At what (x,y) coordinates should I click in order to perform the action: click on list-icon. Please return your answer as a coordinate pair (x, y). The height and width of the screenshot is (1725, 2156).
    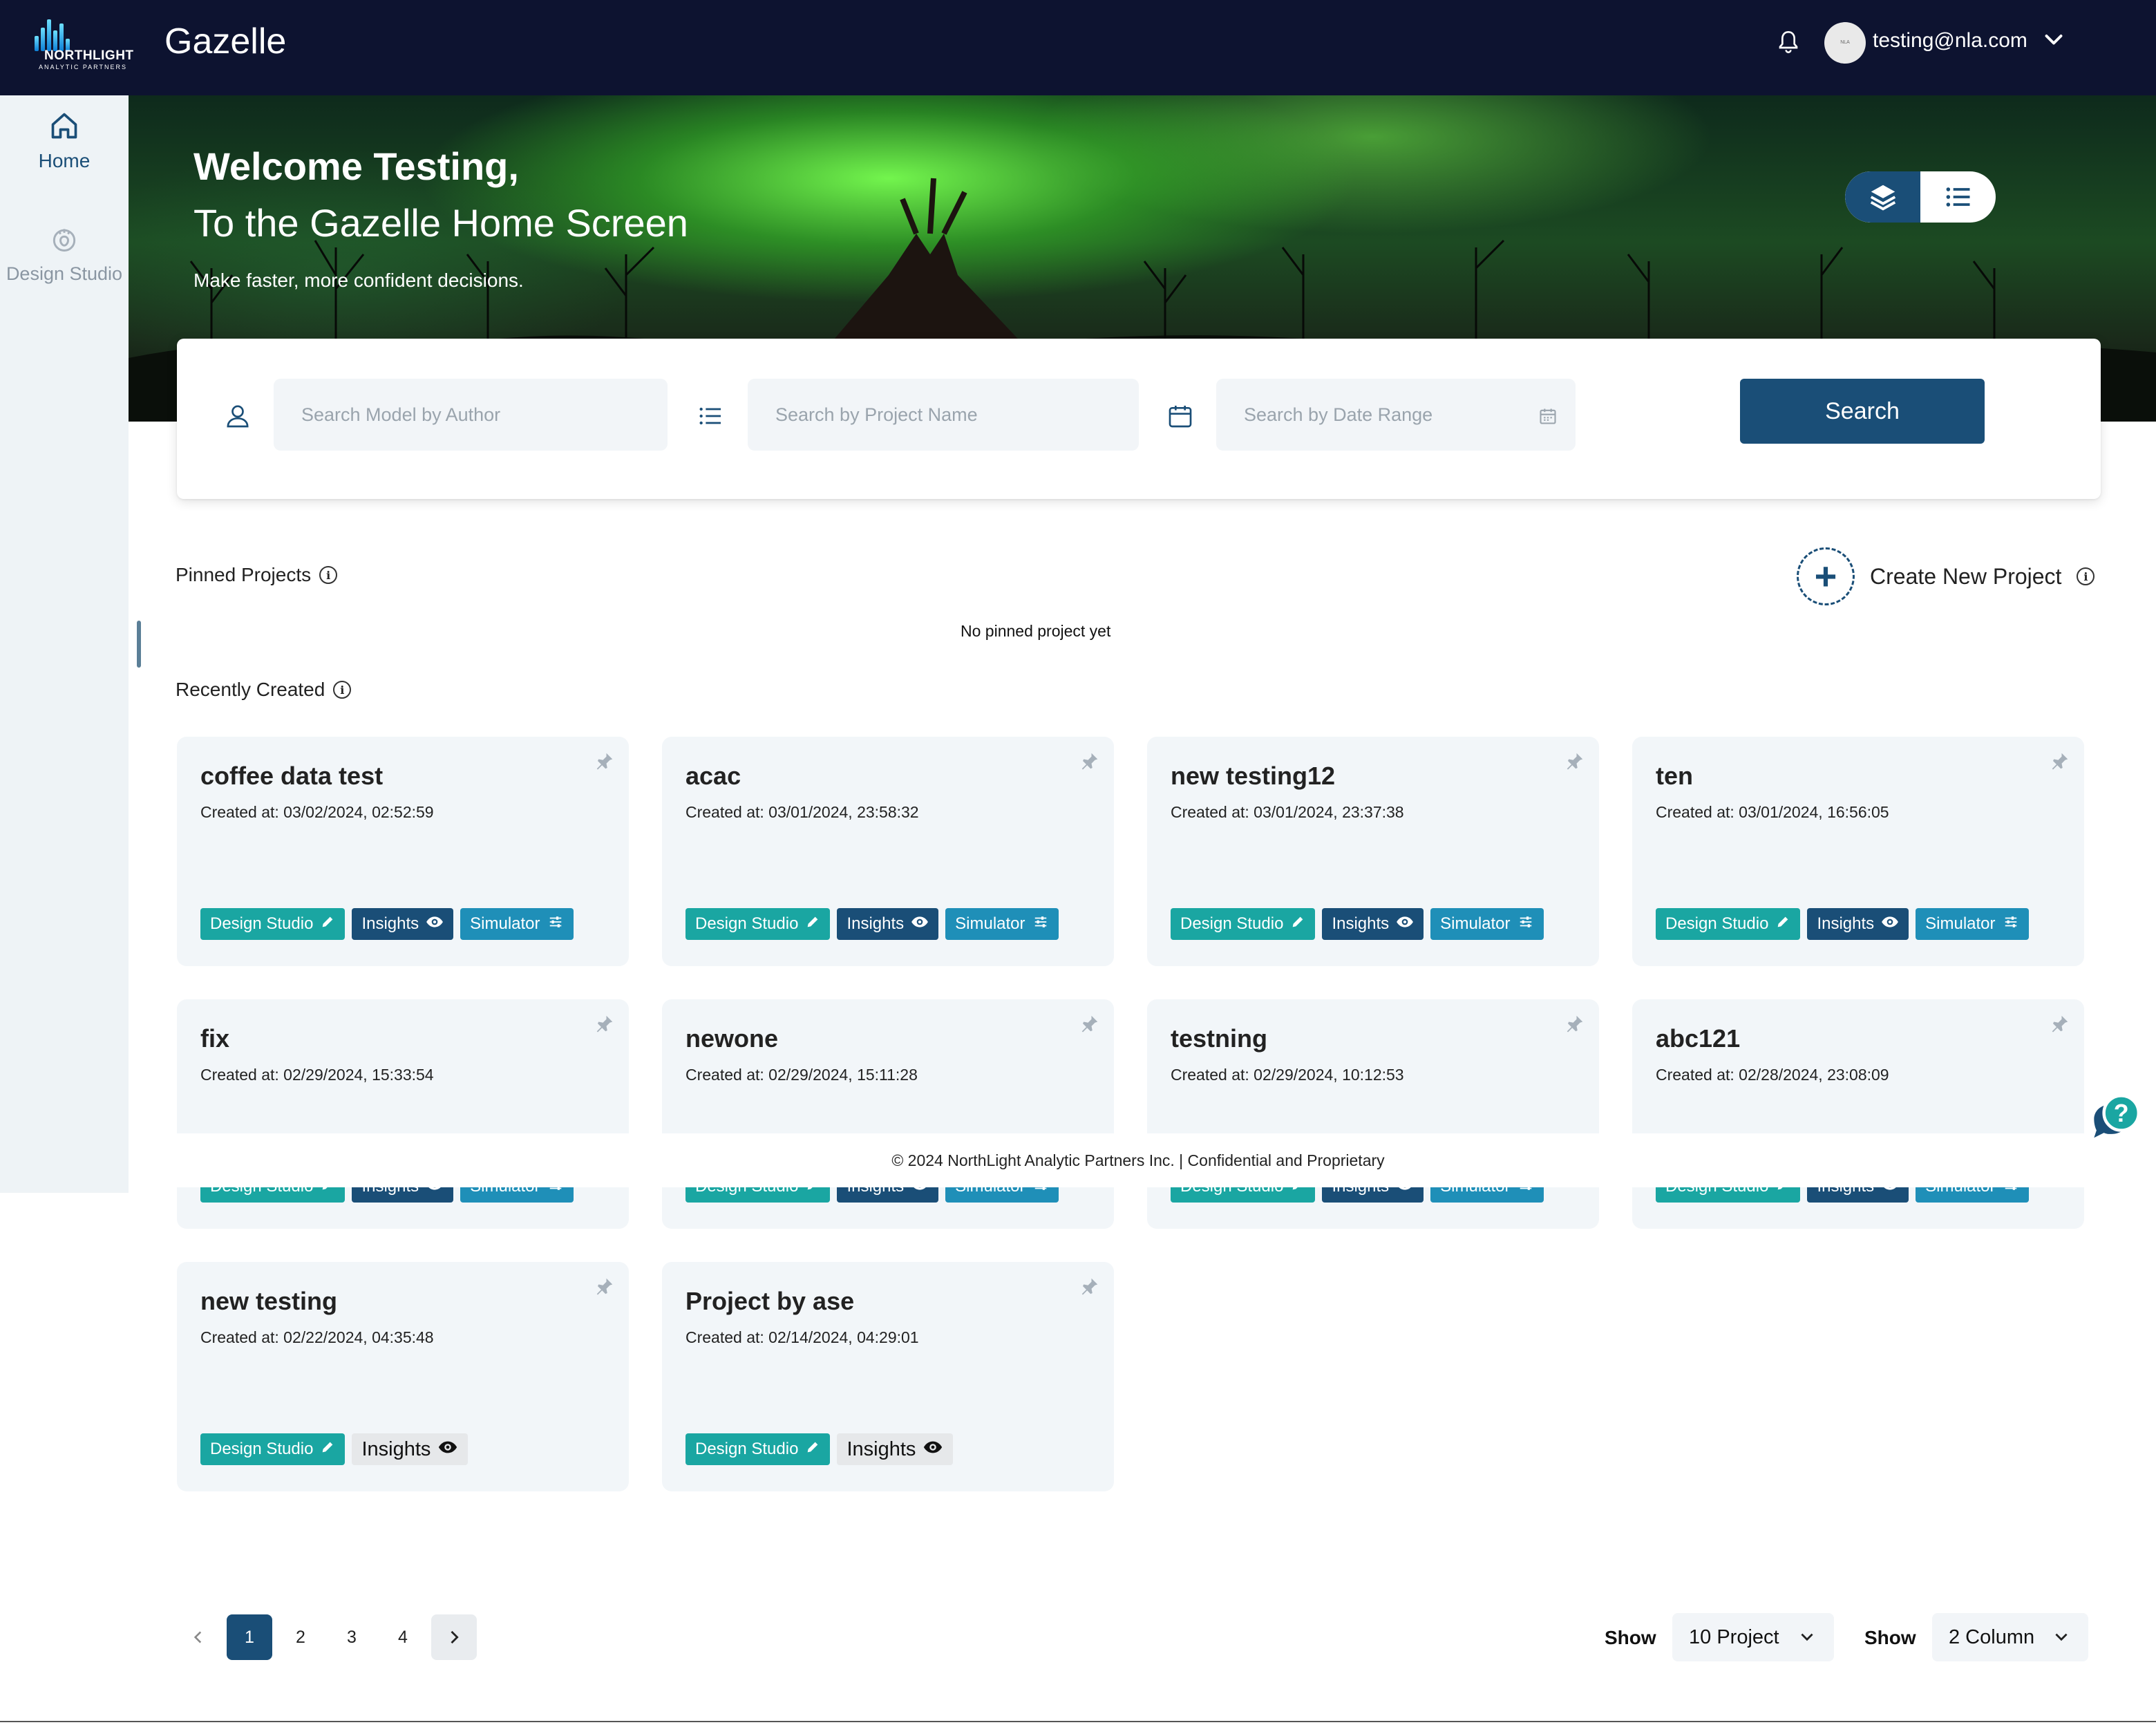
    Looking at the image, I should click on (1957, 197).